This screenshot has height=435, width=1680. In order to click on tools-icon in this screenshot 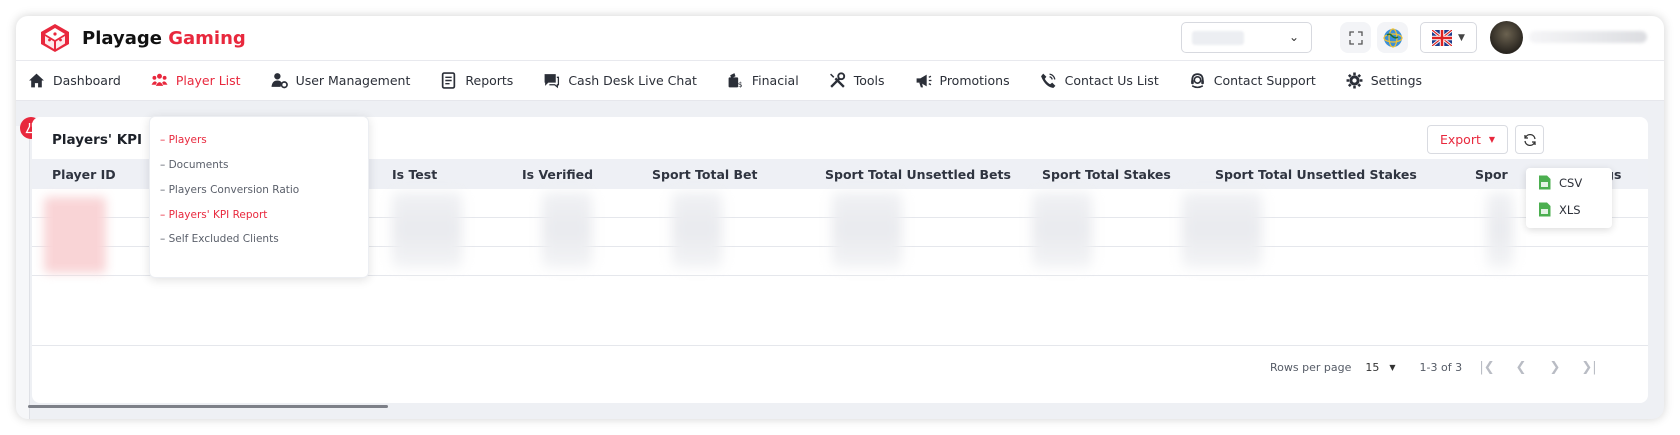, I will do `click(837, 80)`.